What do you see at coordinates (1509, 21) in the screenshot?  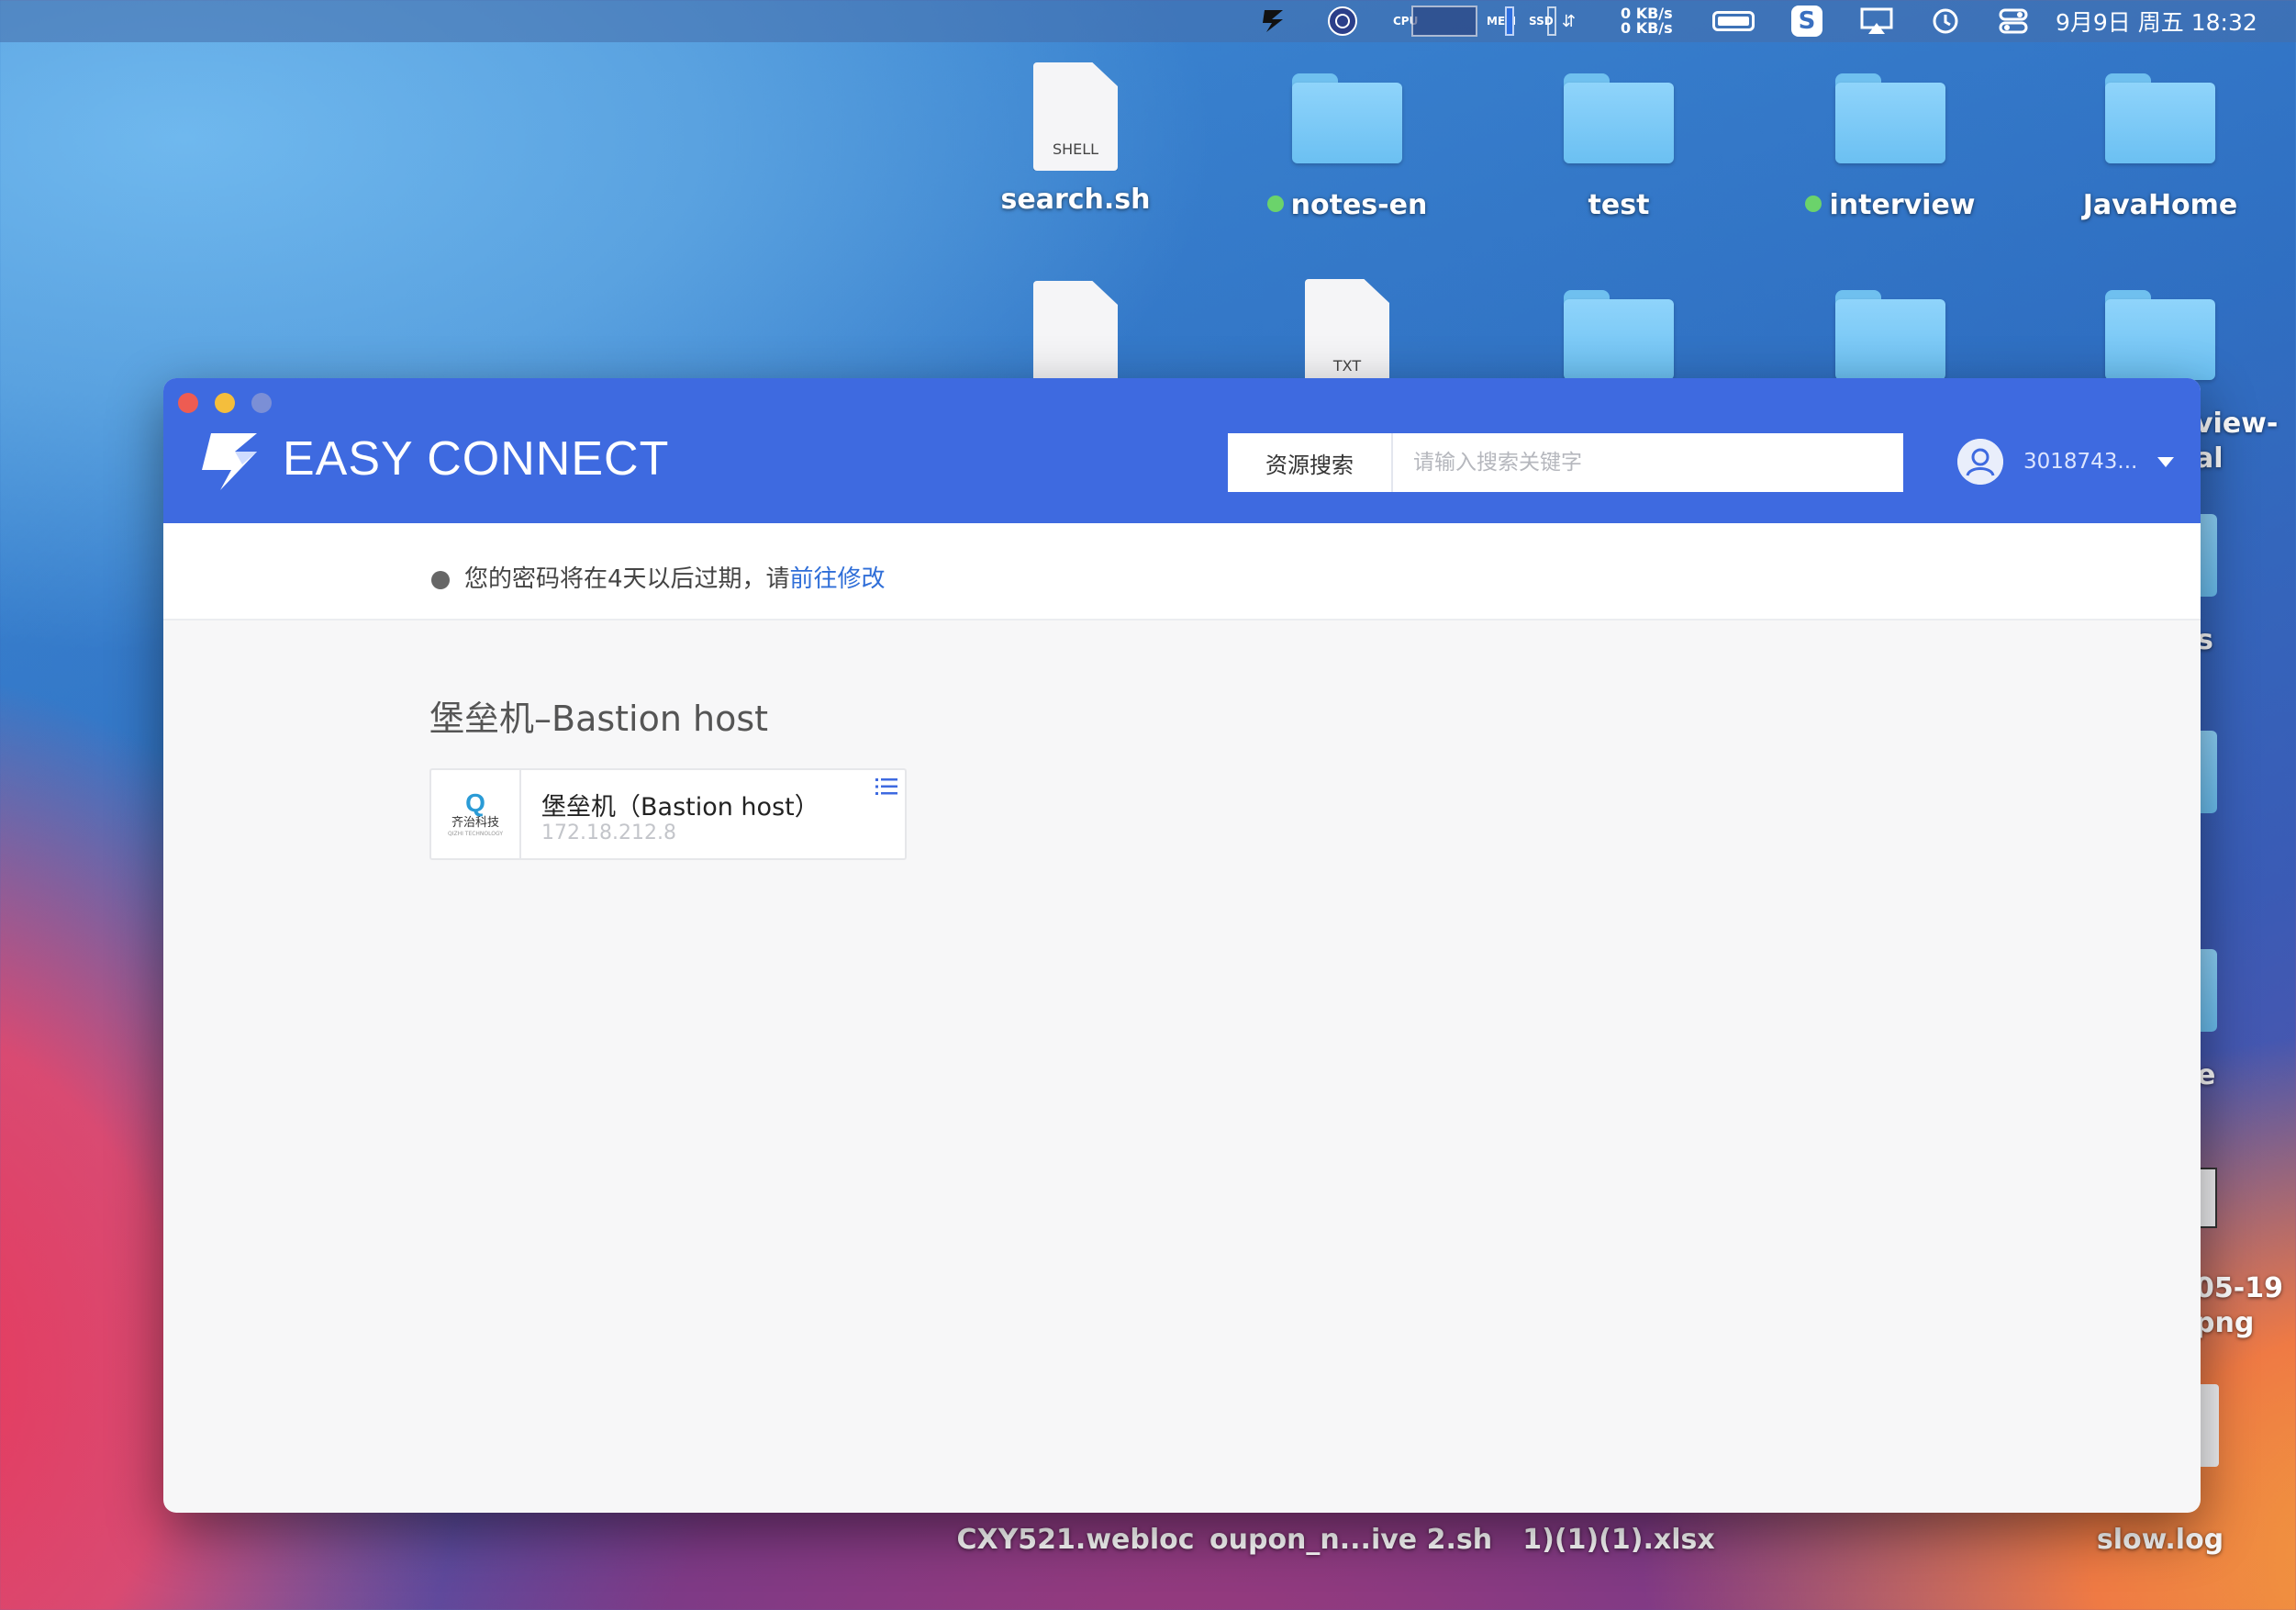 I see `mem-bar` at bounding box center [1509, 21].